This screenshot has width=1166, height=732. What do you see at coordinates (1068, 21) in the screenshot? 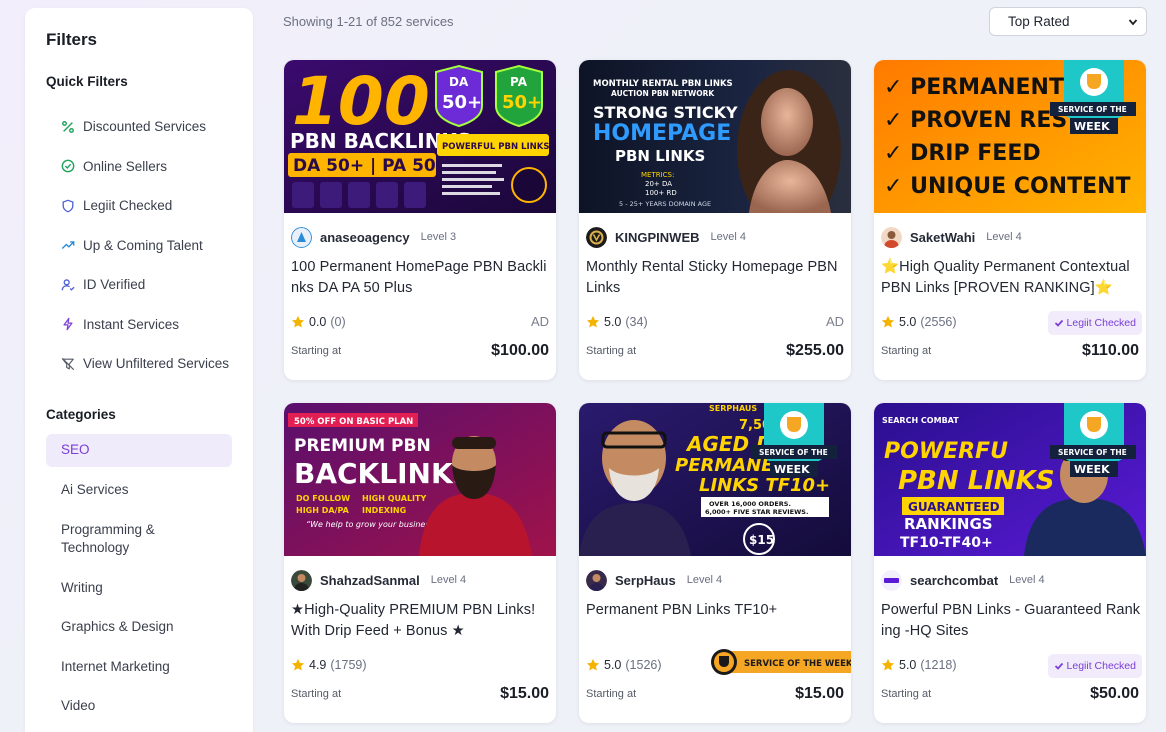
I see `sort-dropdown: Top Rated` at bounding box center [1068, 21].